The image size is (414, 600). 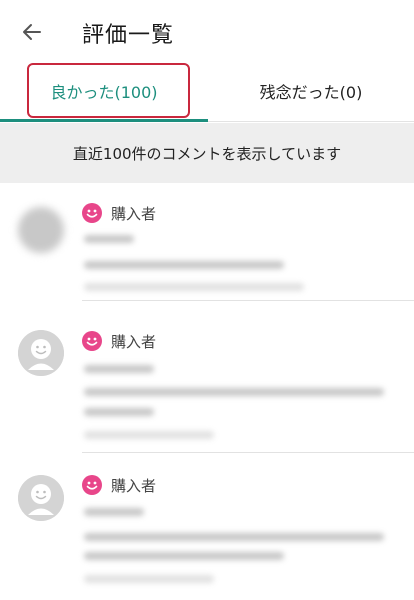 I want to click on tab-indicator, so click(x=104, y=120).